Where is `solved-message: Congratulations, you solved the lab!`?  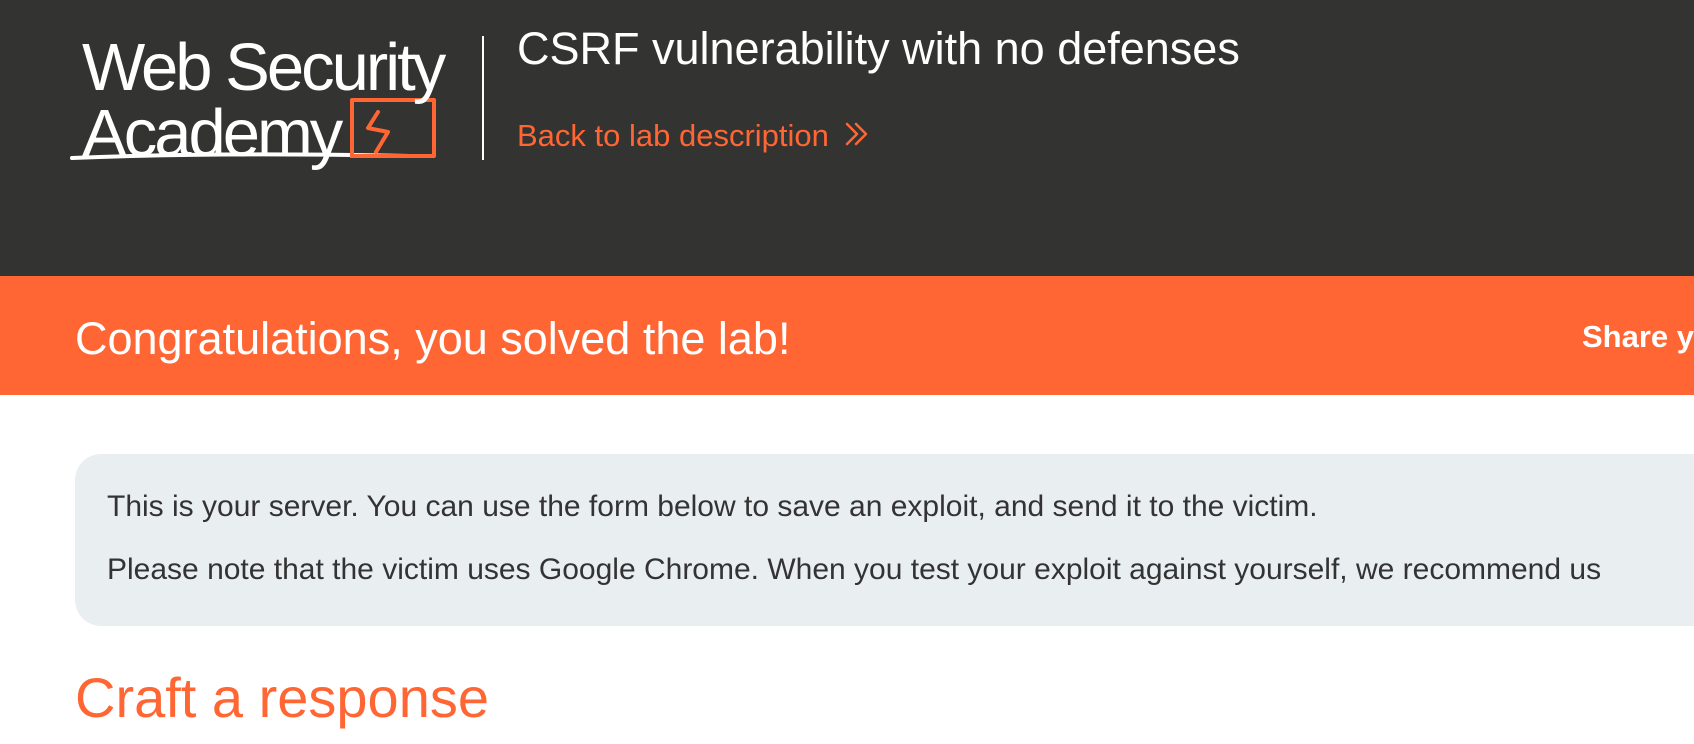
solved-message: Congratulations, you solved the lab! is located at coordinates (433, 338).